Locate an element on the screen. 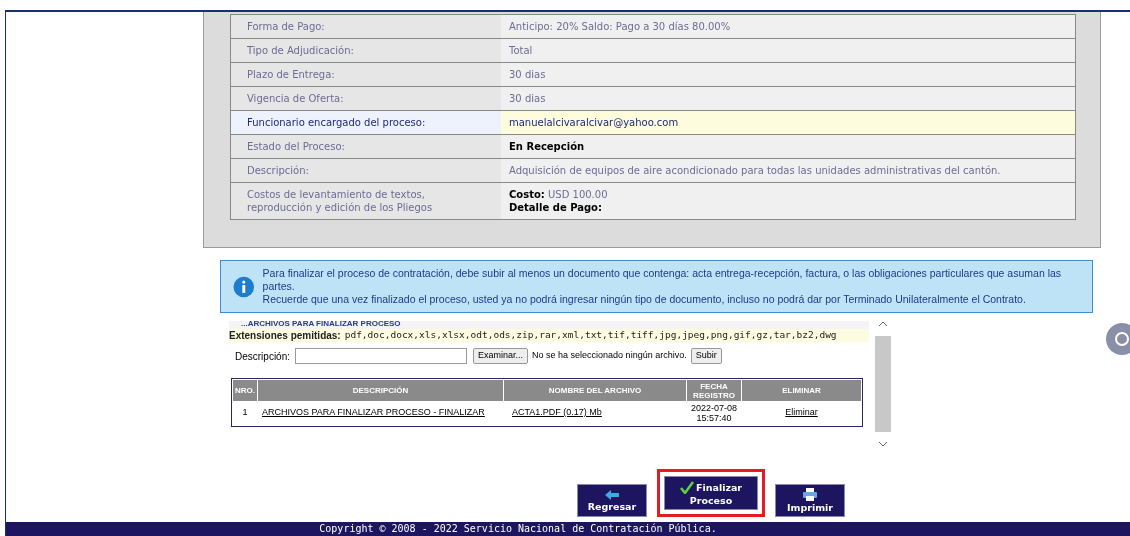  column-header: ELIMINAR is located at coordinates (801, 390).